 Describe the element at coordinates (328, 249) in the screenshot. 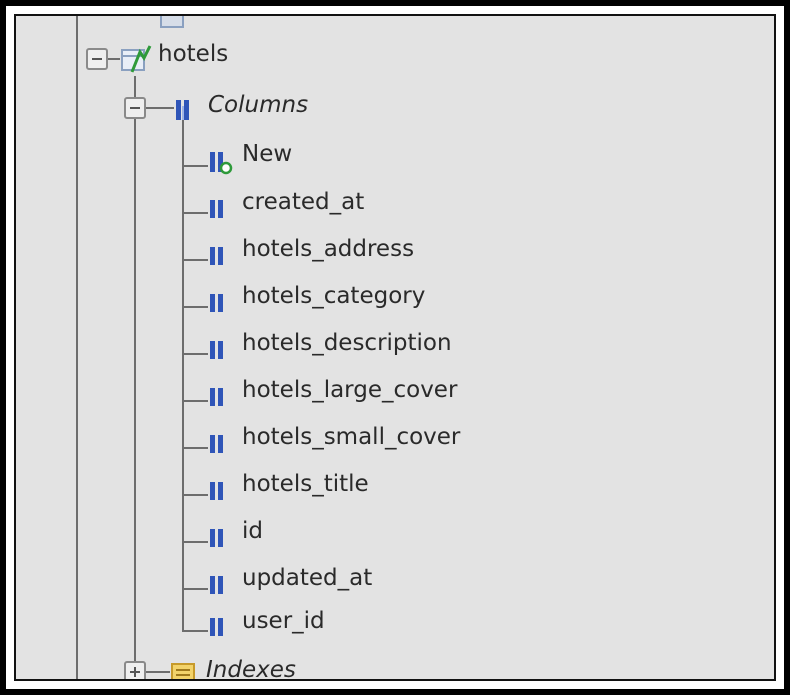

I see `column-label: hotels_address` at that location.